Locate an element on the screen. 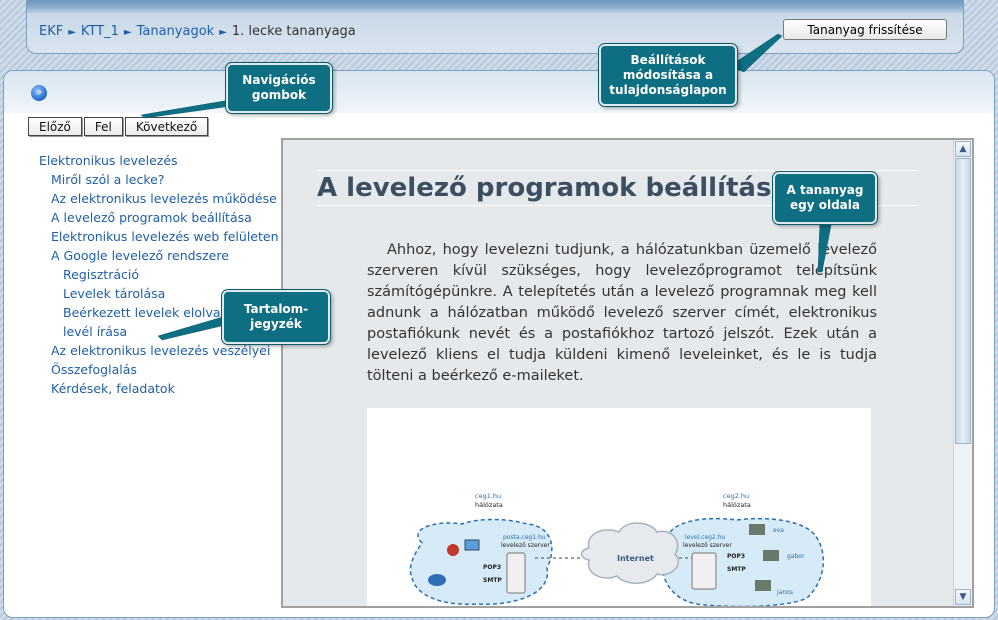 Image resolution: width=998 pixels, height=620 pixels. navigation-buttons: Előző Fel Következő is located at coordinates (118, 126).